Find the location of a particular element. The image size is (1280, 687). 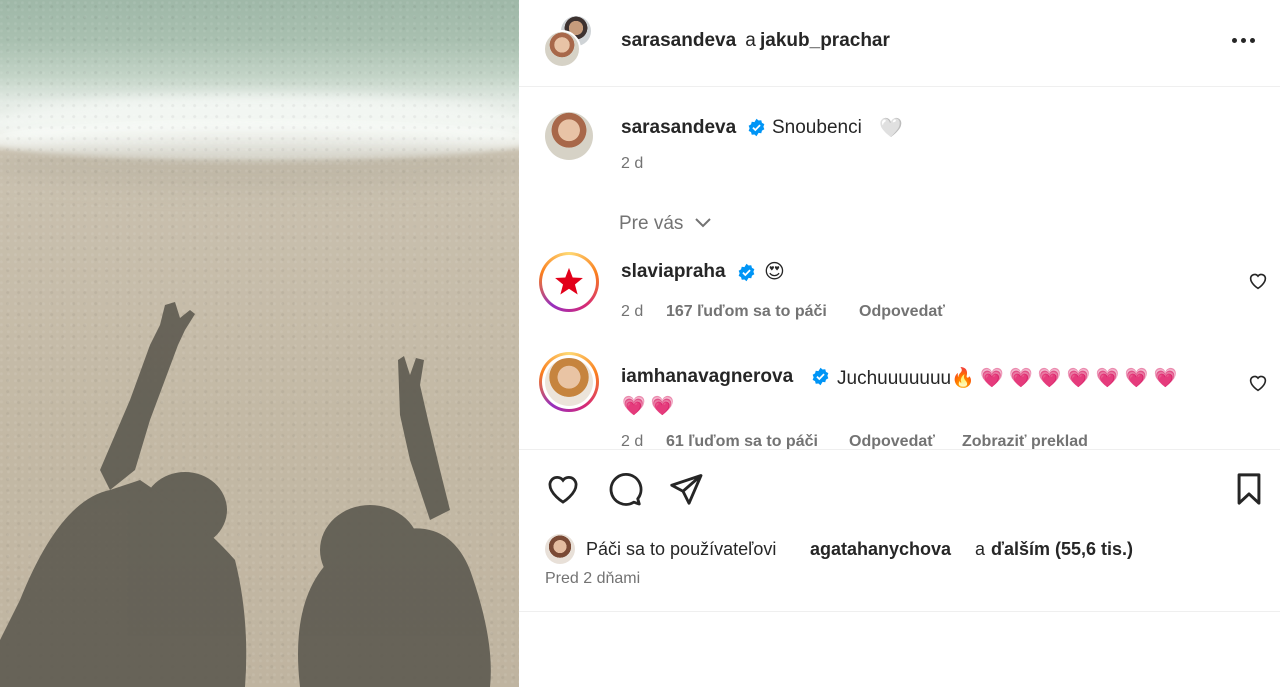

comment-text-line1: Juchuuuuuuu🔥 💗 💗 💗 💗 💗 💗 💗 is located at coordinates (1007, 378).